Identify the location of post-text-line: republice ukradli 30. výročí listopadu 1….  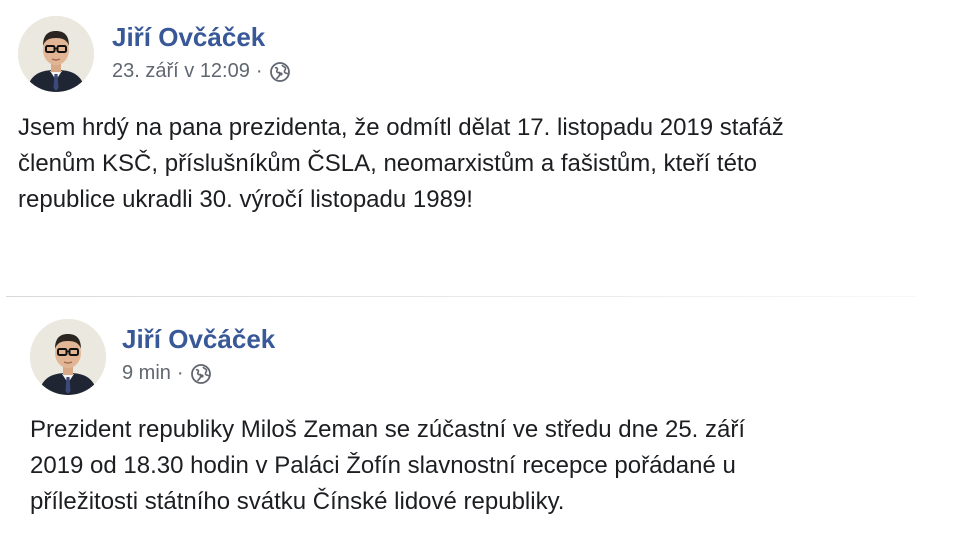
(245, 199).